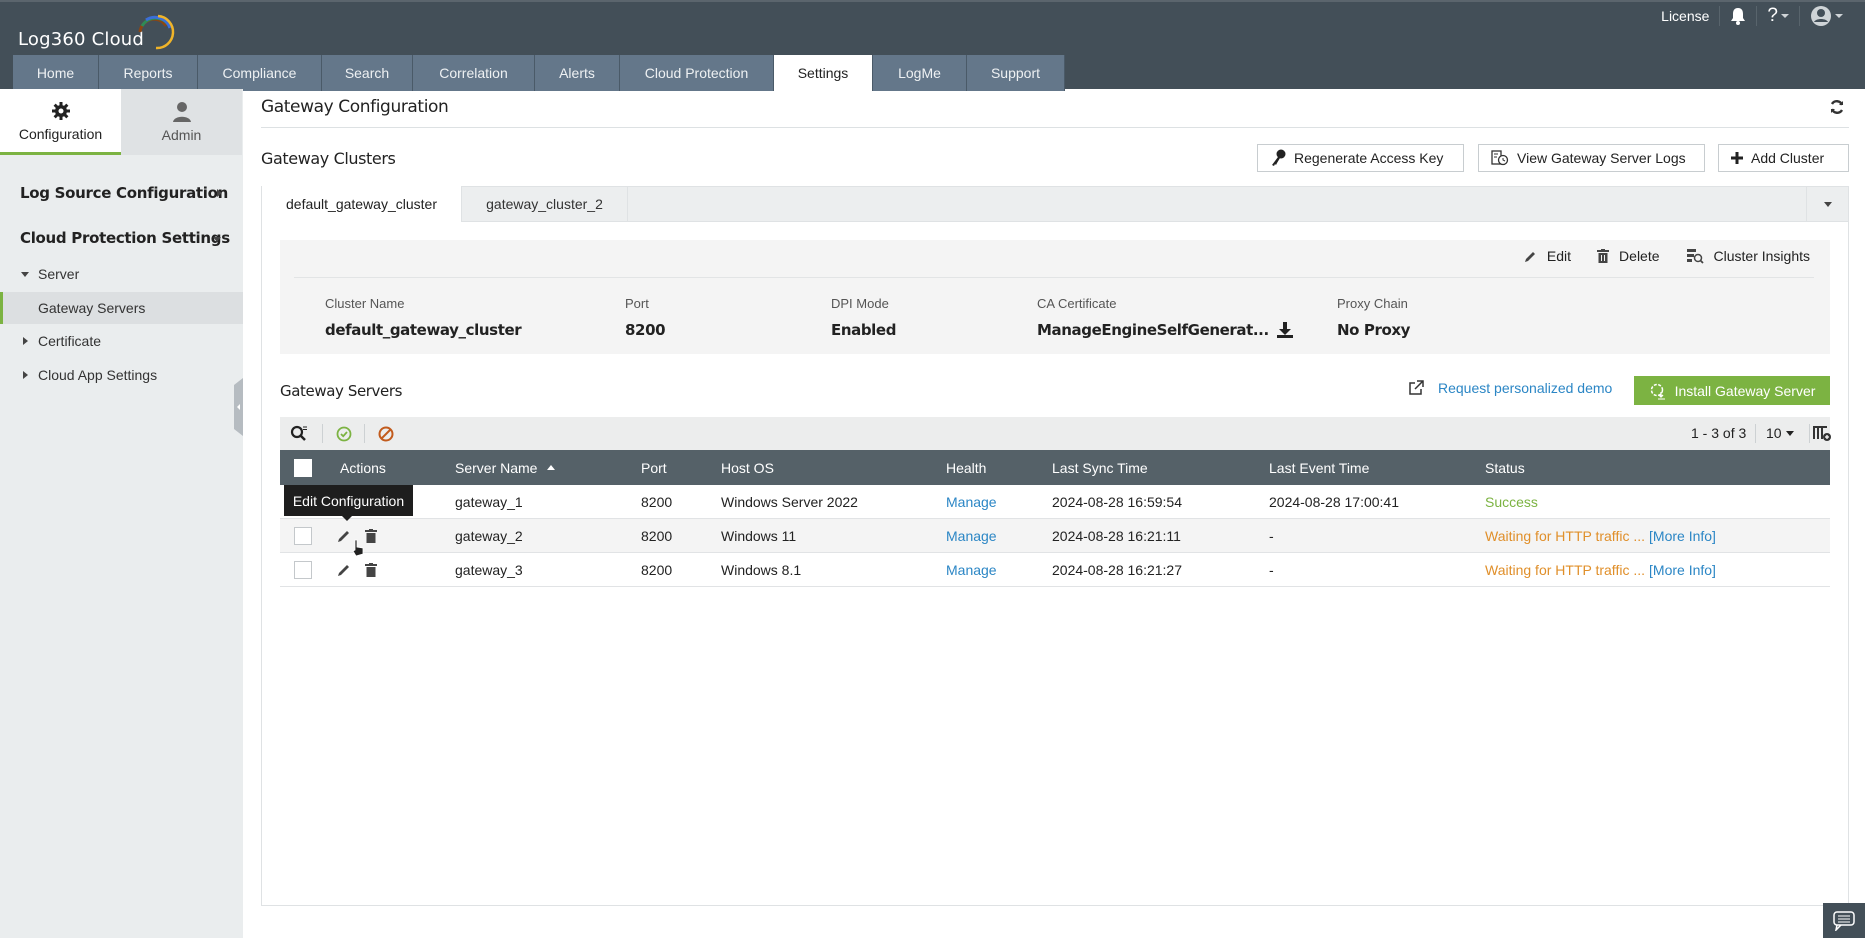 The height and width of the screenshot is (938, 1865). I want to click on refresh-icon, so click(1837, 107).